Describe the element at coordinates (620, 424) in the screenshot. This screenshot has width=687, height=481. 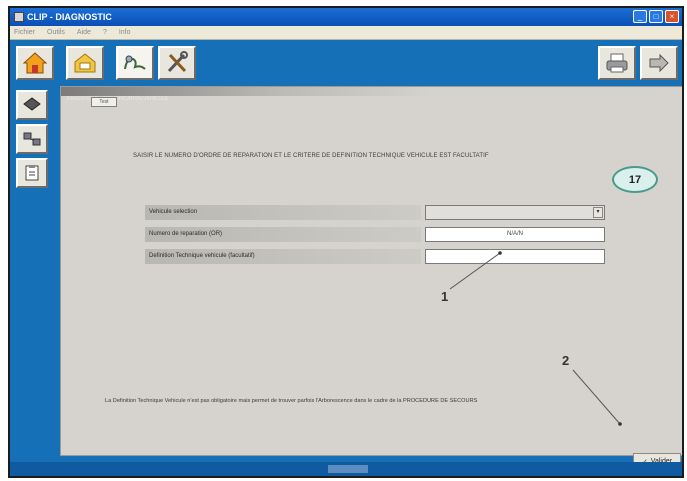
I see `callout-2-dot` at that location.